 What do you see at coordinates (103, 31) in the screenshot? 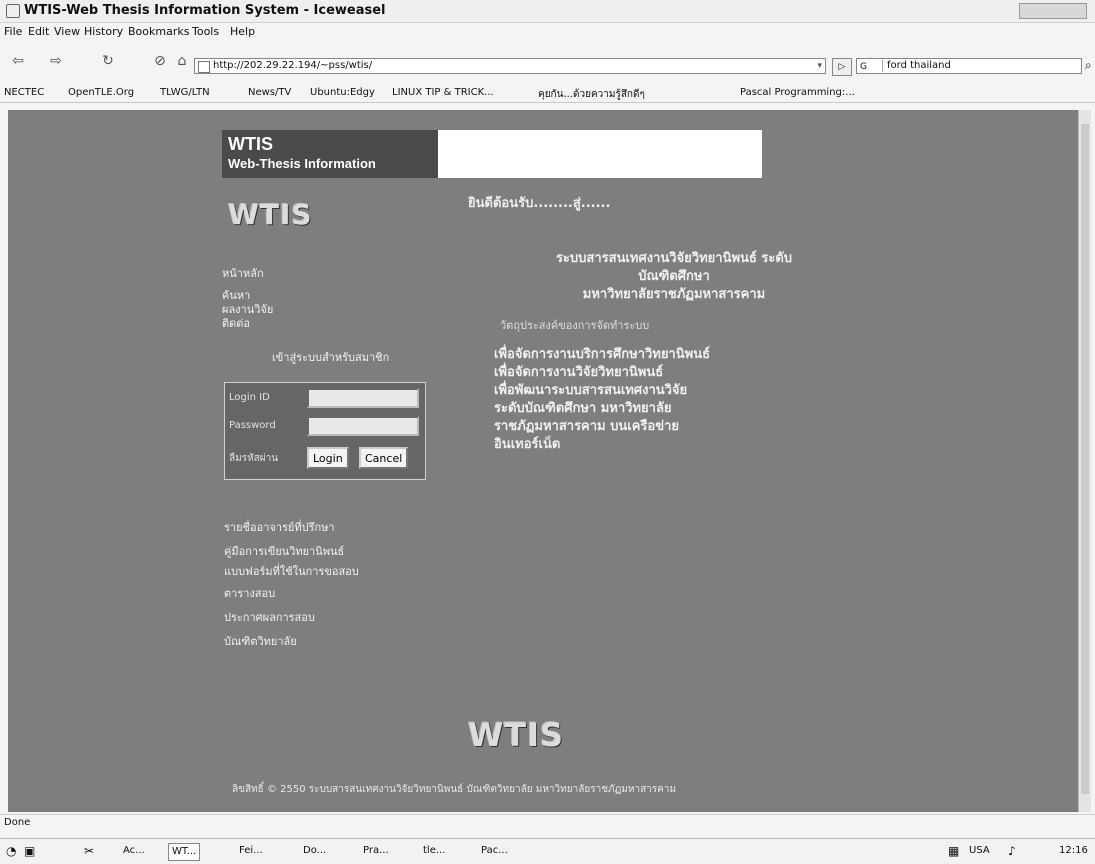
I see `menu-history: History` at bounding box center [103, 31].